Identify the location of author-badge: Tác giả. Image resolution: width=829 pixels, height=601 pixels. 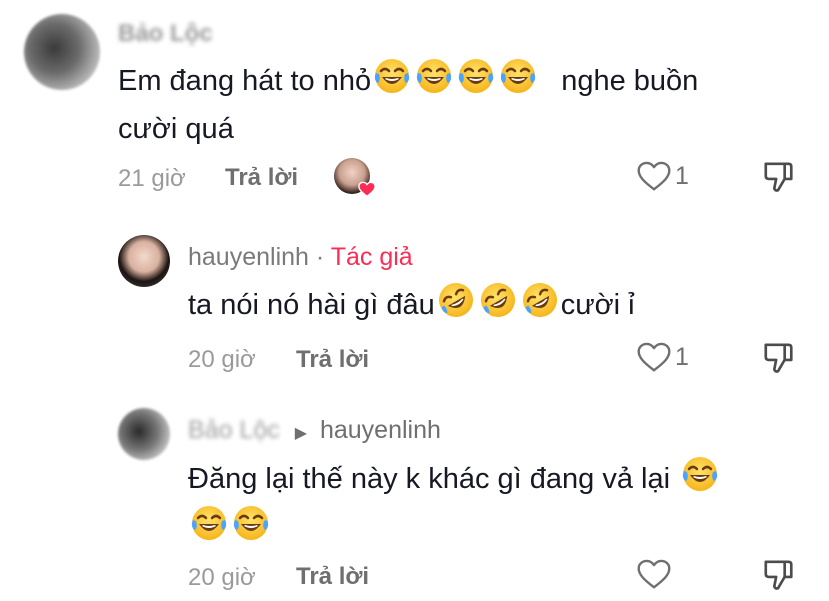
(371, 257).